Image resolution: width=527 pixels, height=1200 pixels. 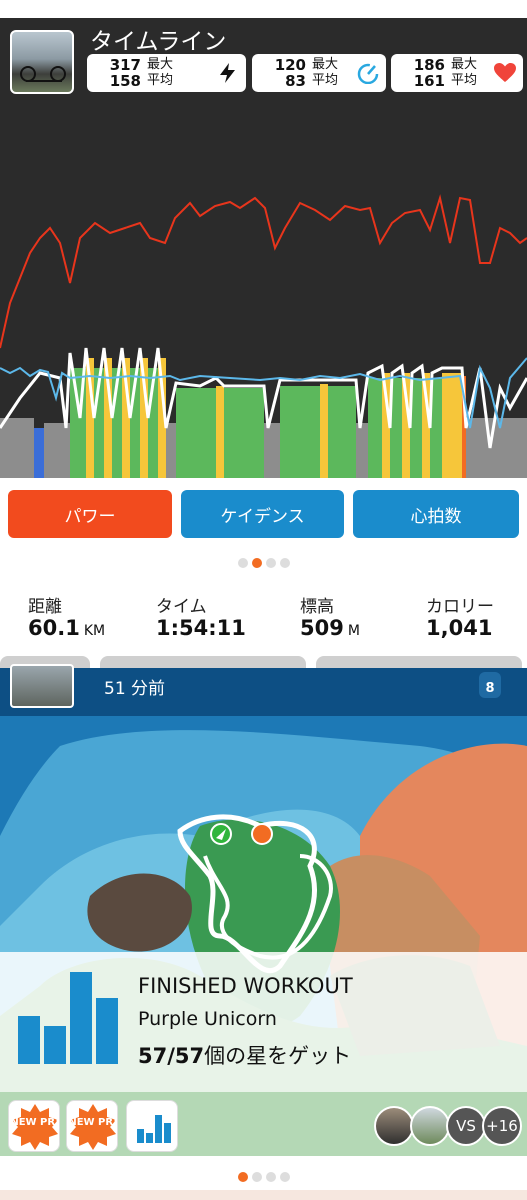 What do you see at coordinates (460, 607) in the screenshot?
I see `calories-label: カロリー` at bounding box center [460, 607].